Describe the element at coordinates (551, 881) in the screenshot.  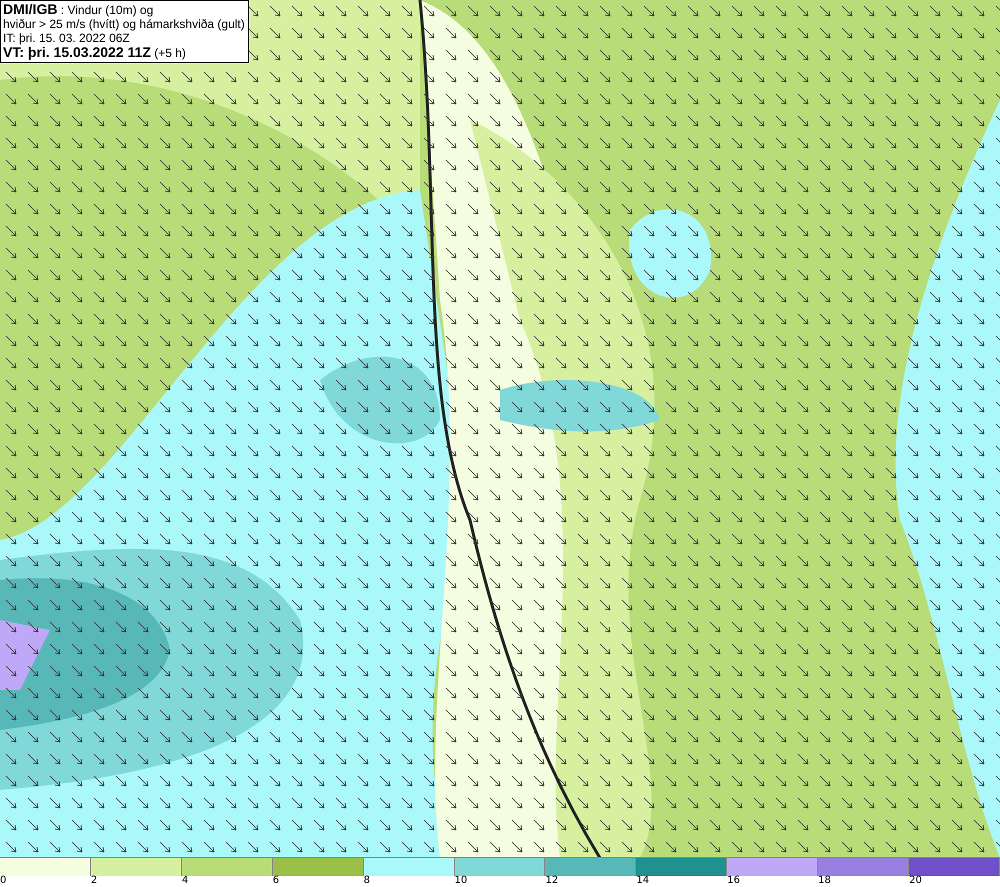
I see `legend-label: 12` at that location.